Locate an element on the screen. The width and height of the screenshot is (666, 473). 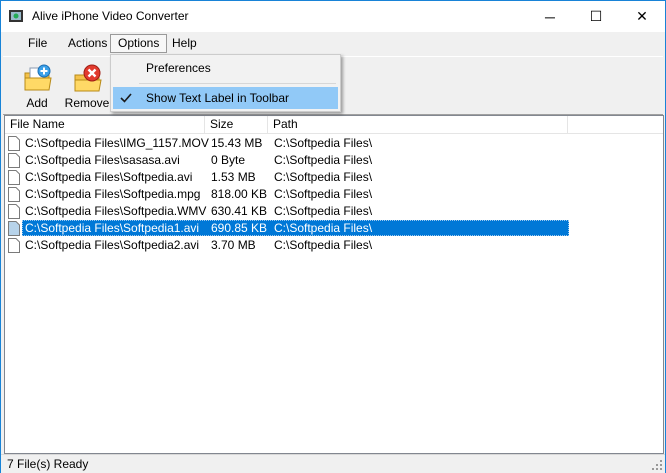
cell-size: 1.53 MB is located at coordinates (233, 177).